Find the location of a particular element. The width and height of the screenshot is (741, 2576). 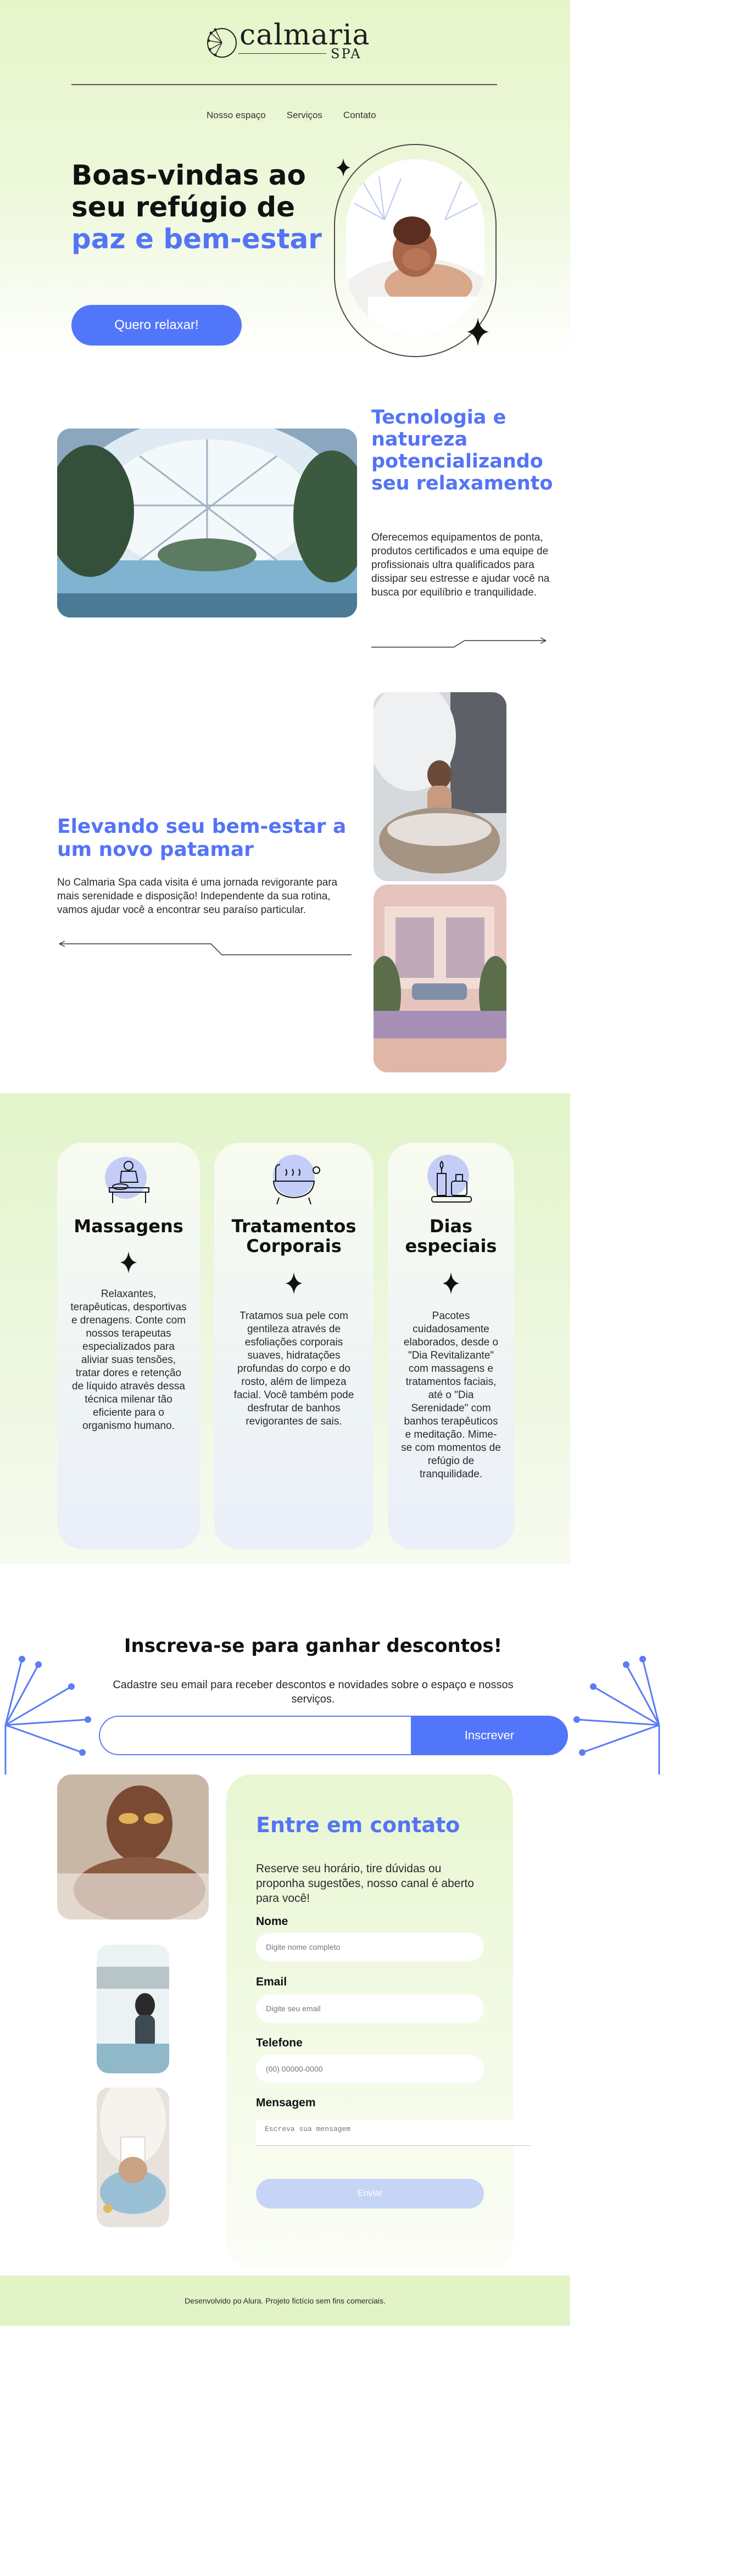

subscribe-form: Inscrever is located at coordinates (333, 1736).